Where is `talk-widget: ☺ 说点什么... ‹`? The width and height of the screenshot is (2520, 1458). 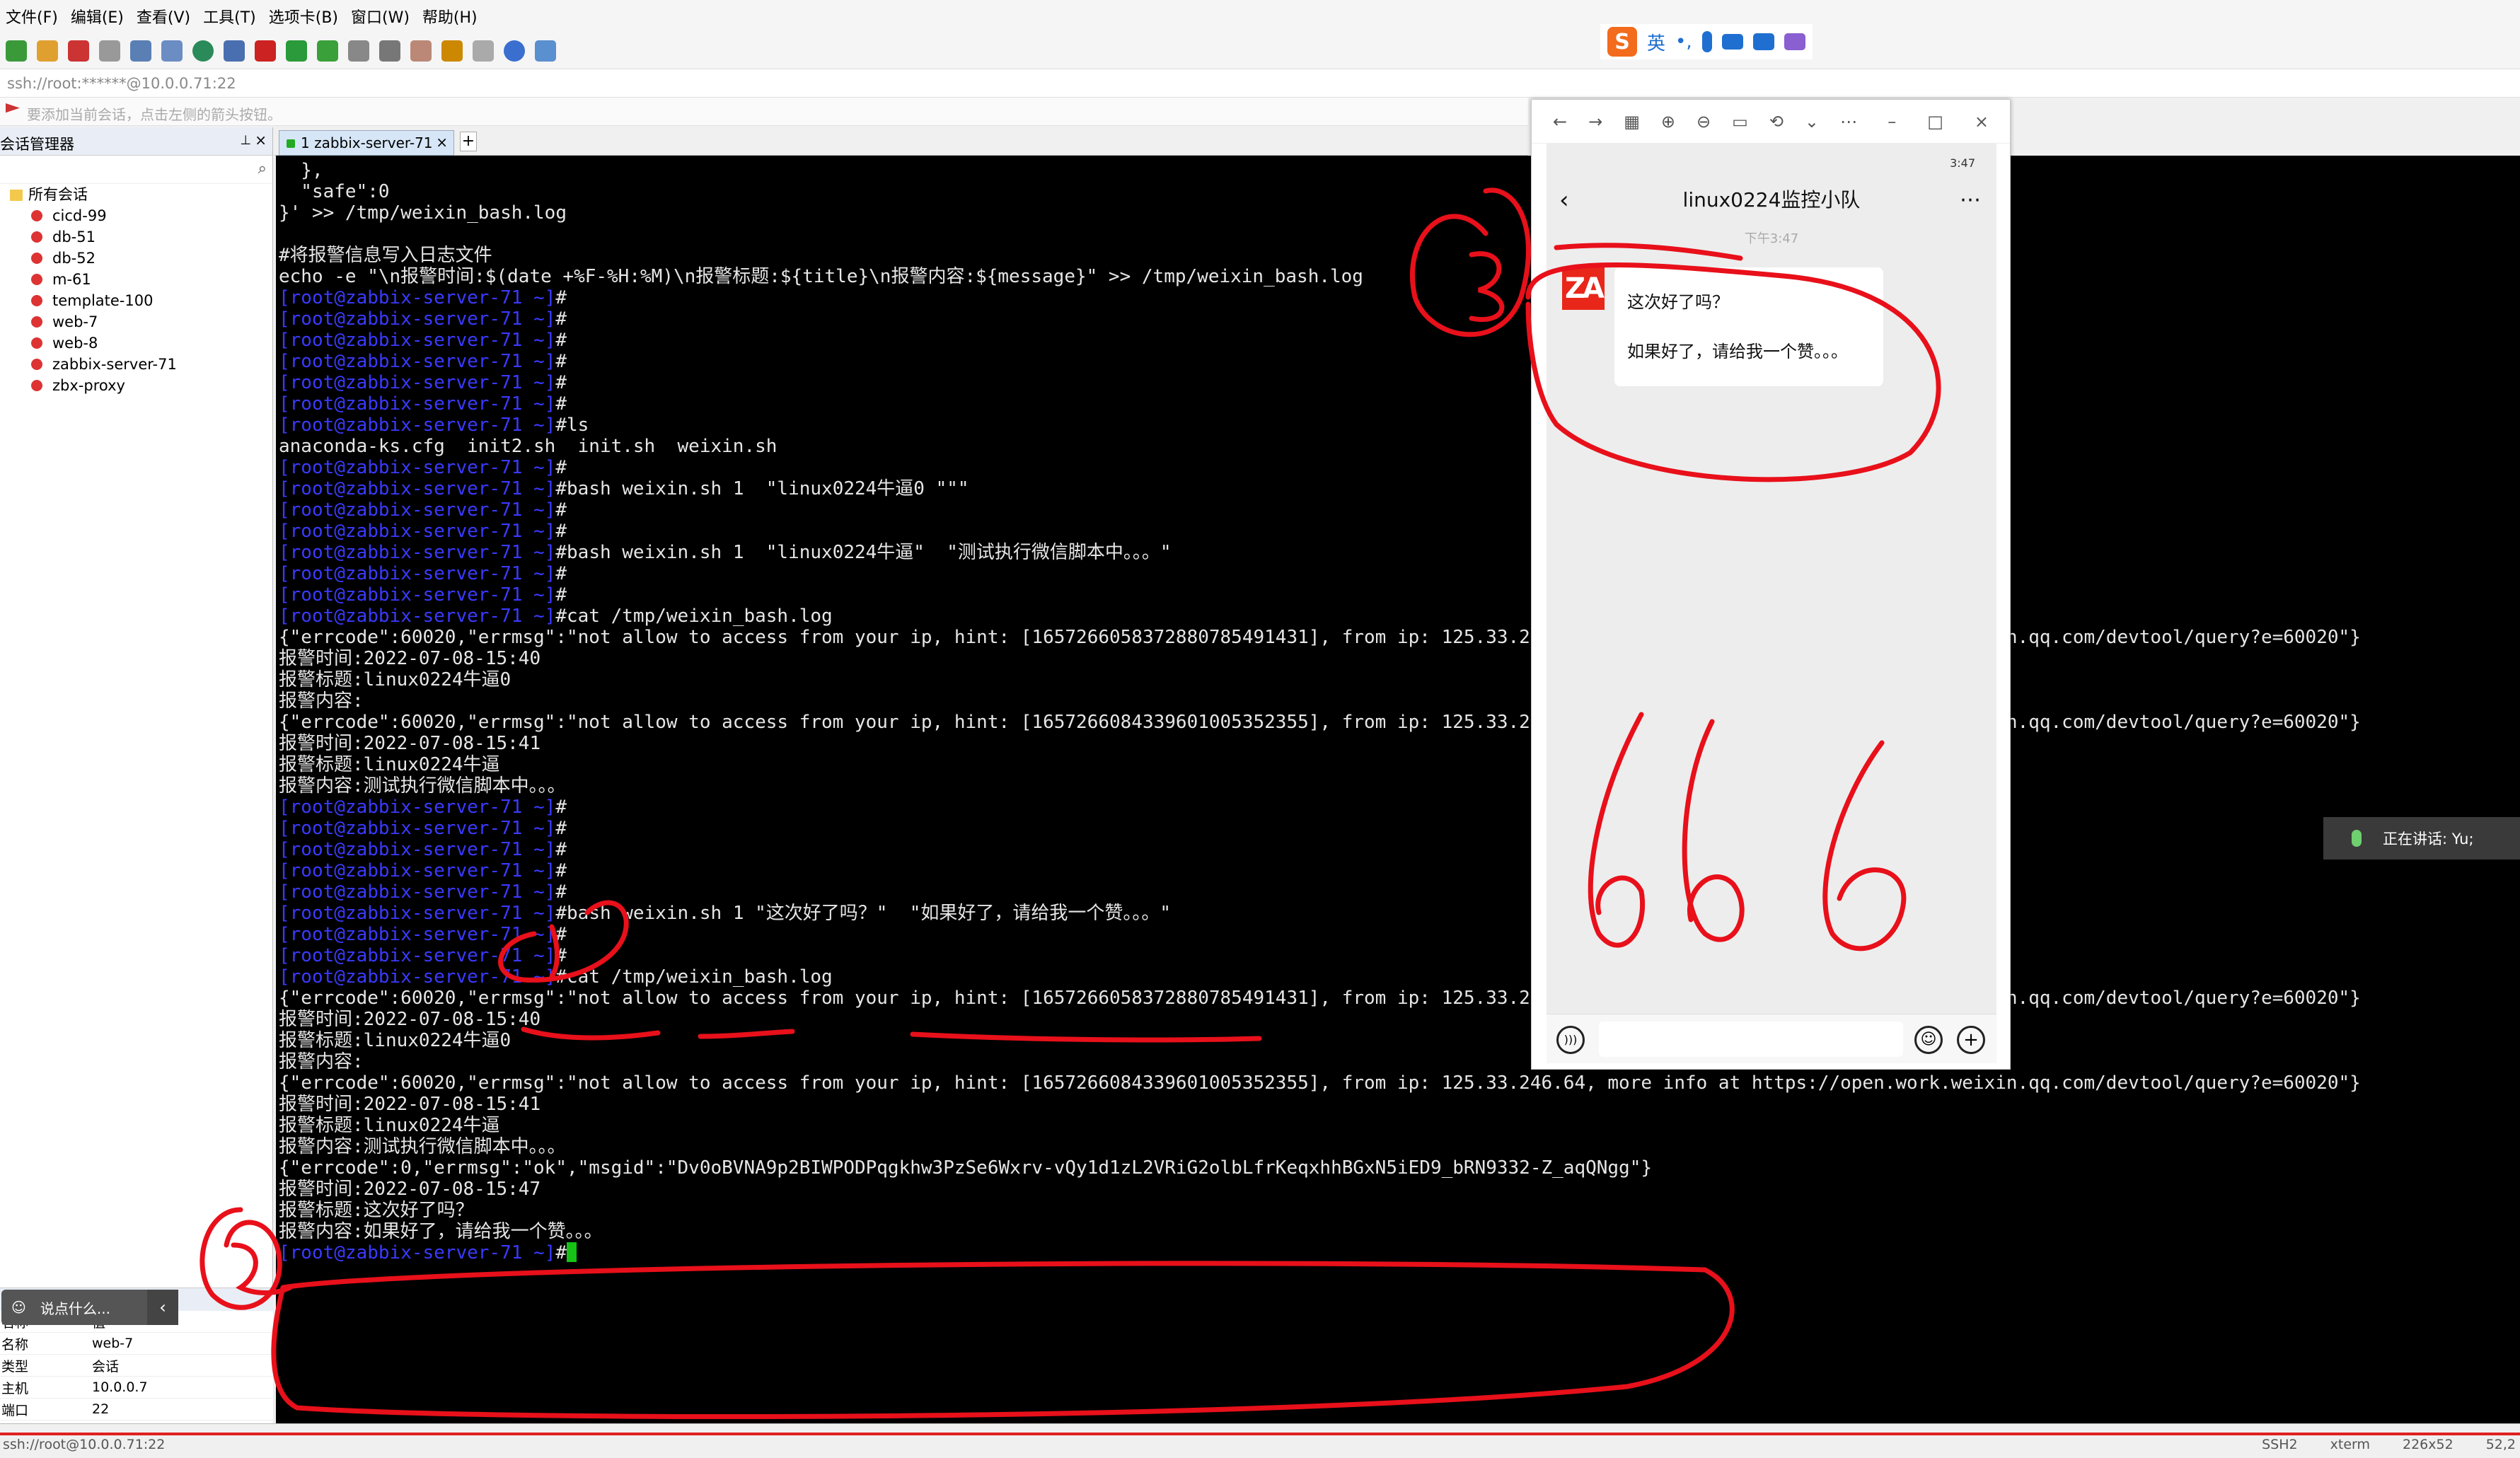
talk-widget: ☺ 说点什么... ‹ is located at coordinates (90, 1307).